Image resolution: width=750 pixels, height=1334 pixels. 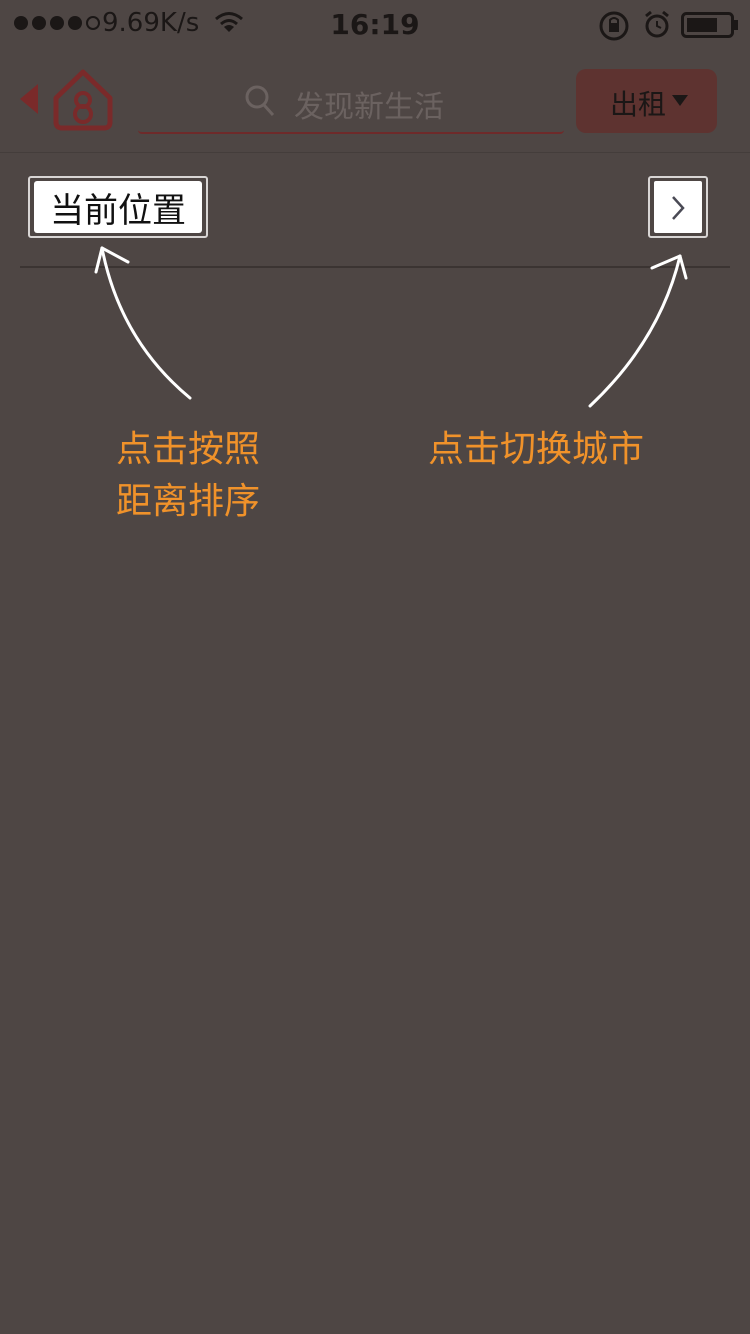 What do you see at coordinates (391, 327) in the screenshot?
I see `hint-arrows` at bounding box center [391, 327].